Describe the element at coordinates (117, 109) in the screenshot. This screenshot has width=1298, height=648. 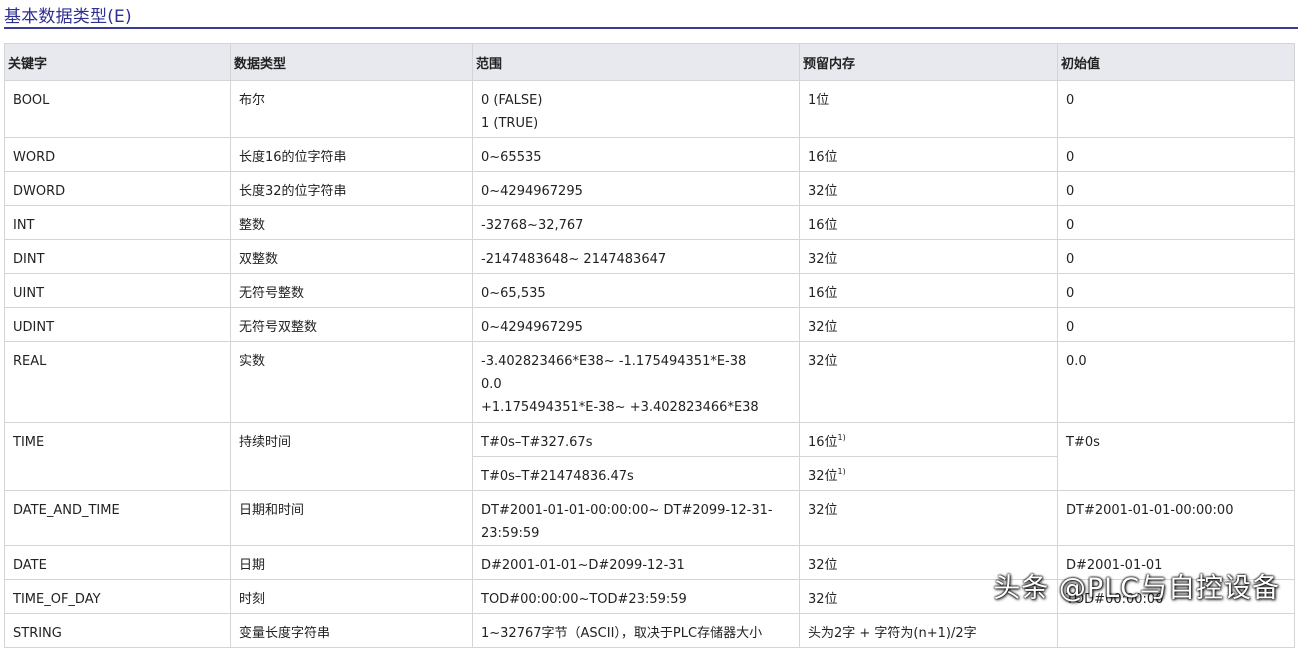
I see `keyword-cell: BOOL` at that location.